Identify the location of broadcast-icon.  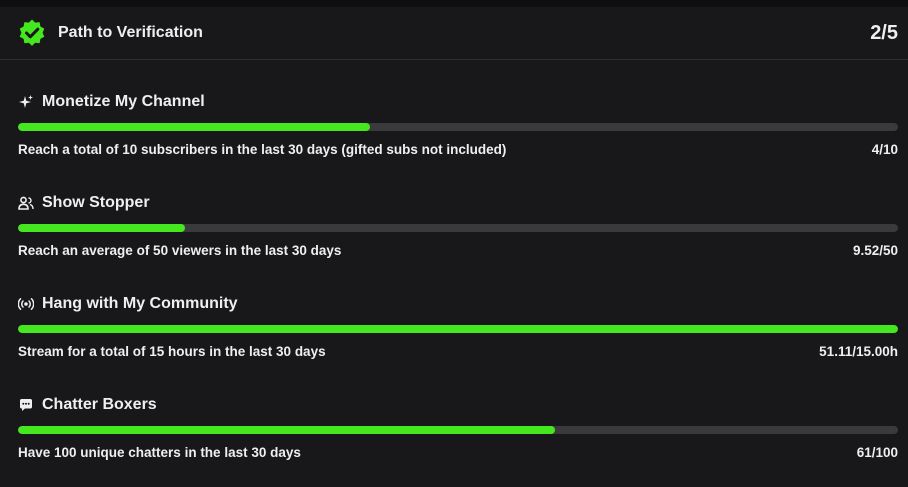
(26, 304).